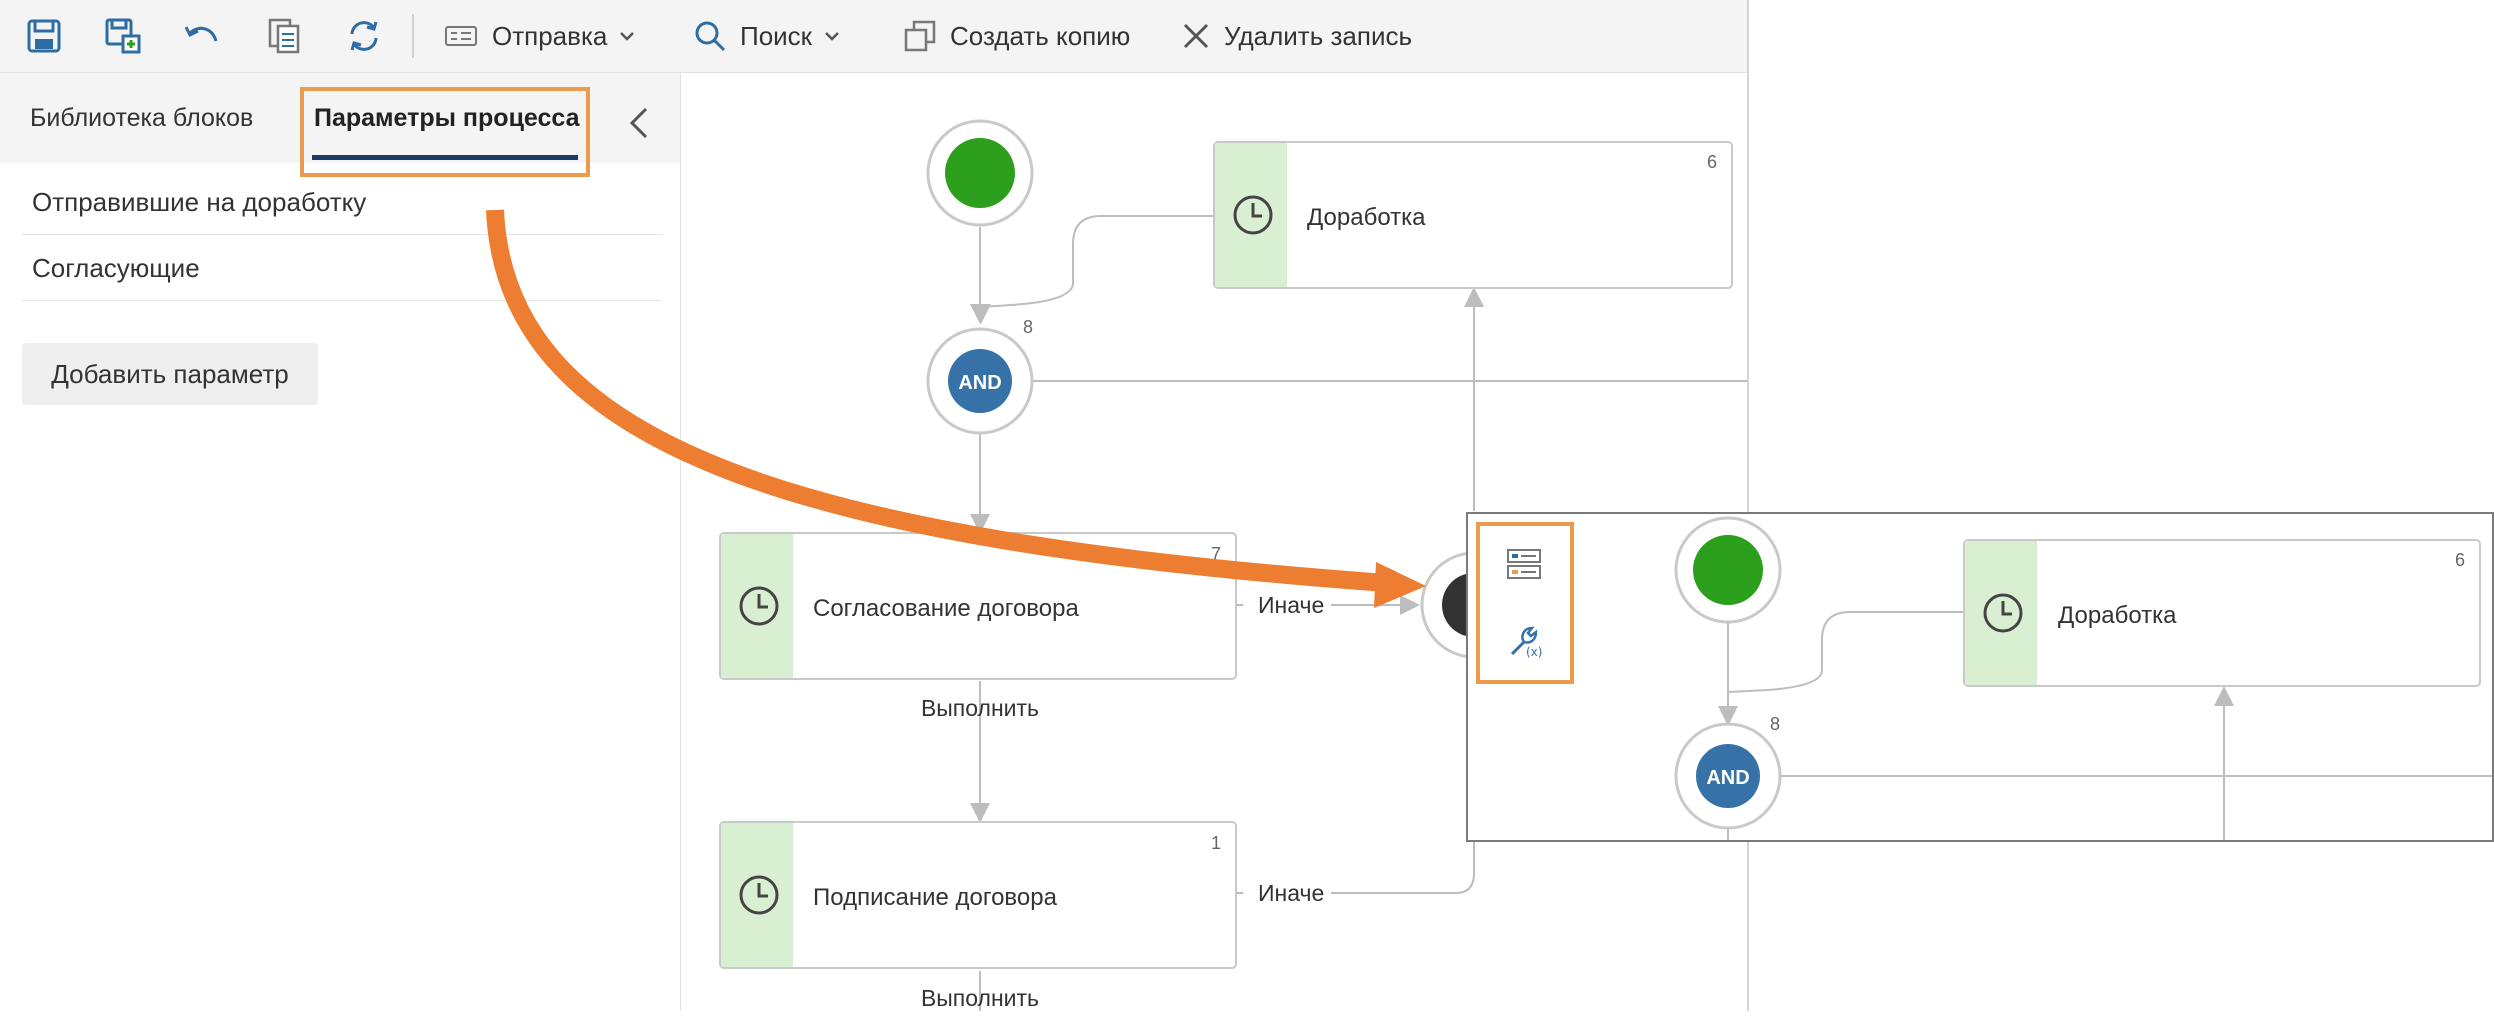 This screenshot has width=2494, height=1016. What do you see at coordinates (1473, 215) in the screenshot?
I see `task-rework` at bounding box center [1473, 215].